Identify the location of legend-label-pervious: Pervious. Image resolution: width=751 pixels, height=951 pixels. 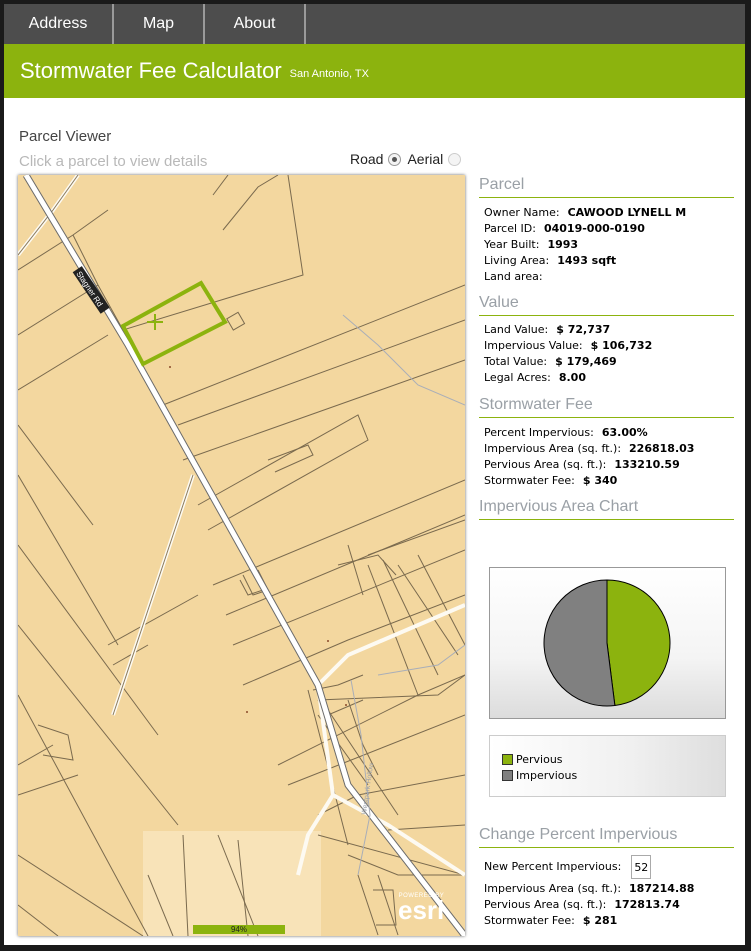
(539, 759).